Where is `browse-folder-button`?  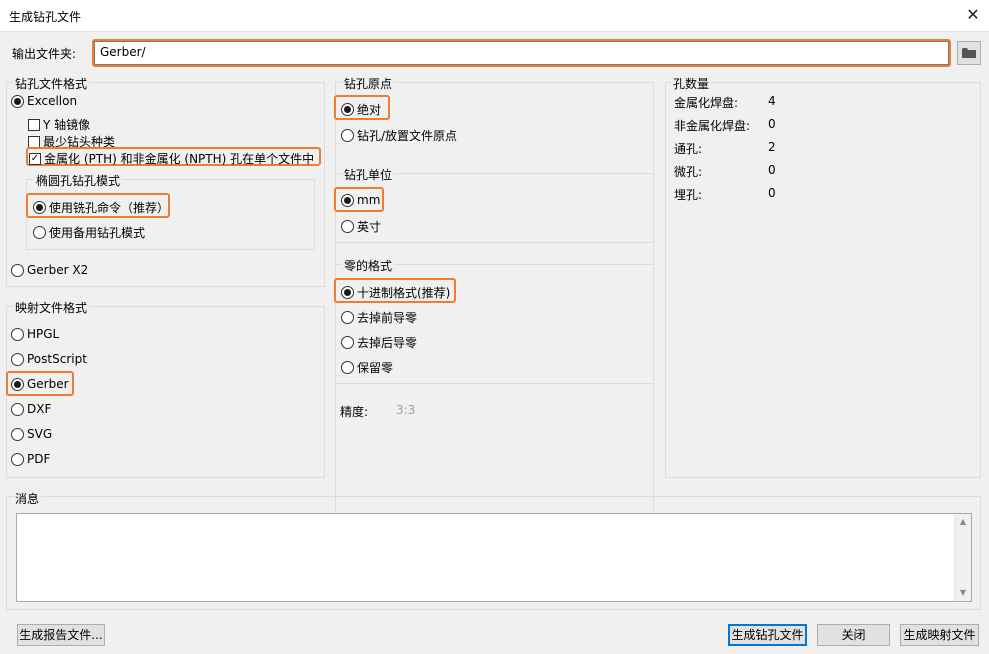 browse-folder-button is located at coordinates (969, 53).